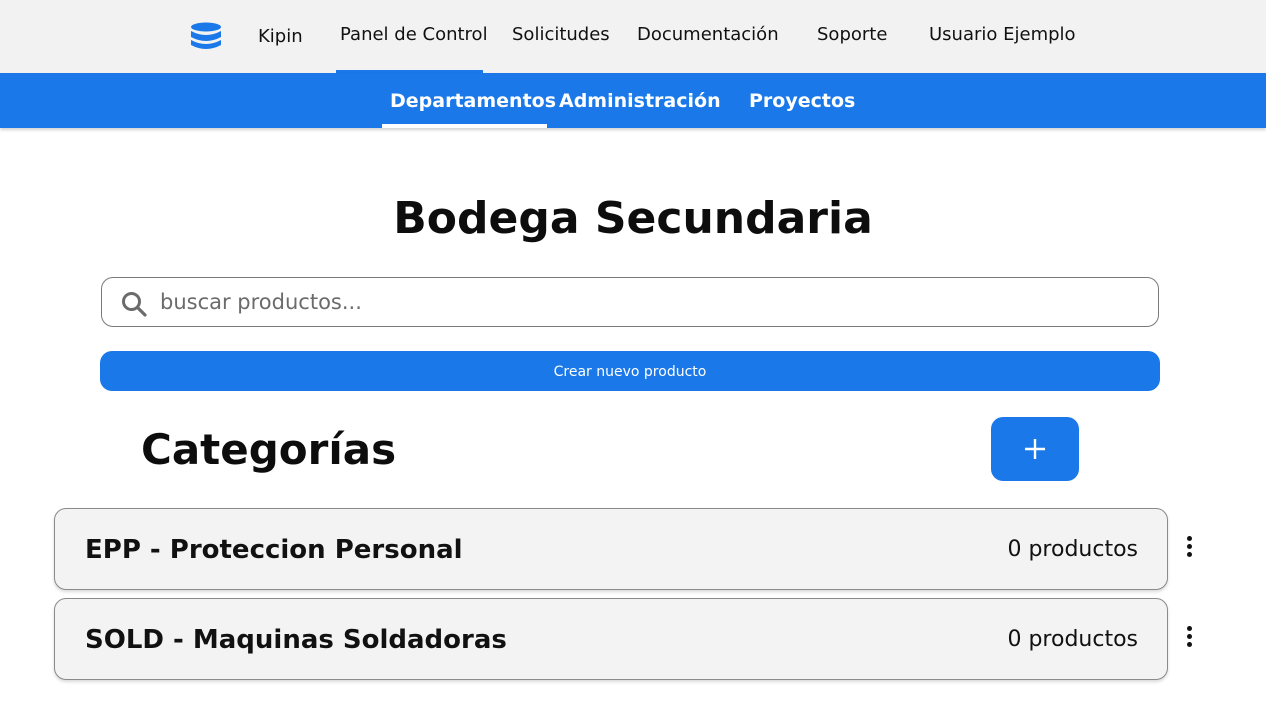 The height and width of the screenshot is (717, 1266). Describe the element at coordinates (561, 35) in the screenshot. I see `nav-item-solicitudes: Solicitudes` at that location.